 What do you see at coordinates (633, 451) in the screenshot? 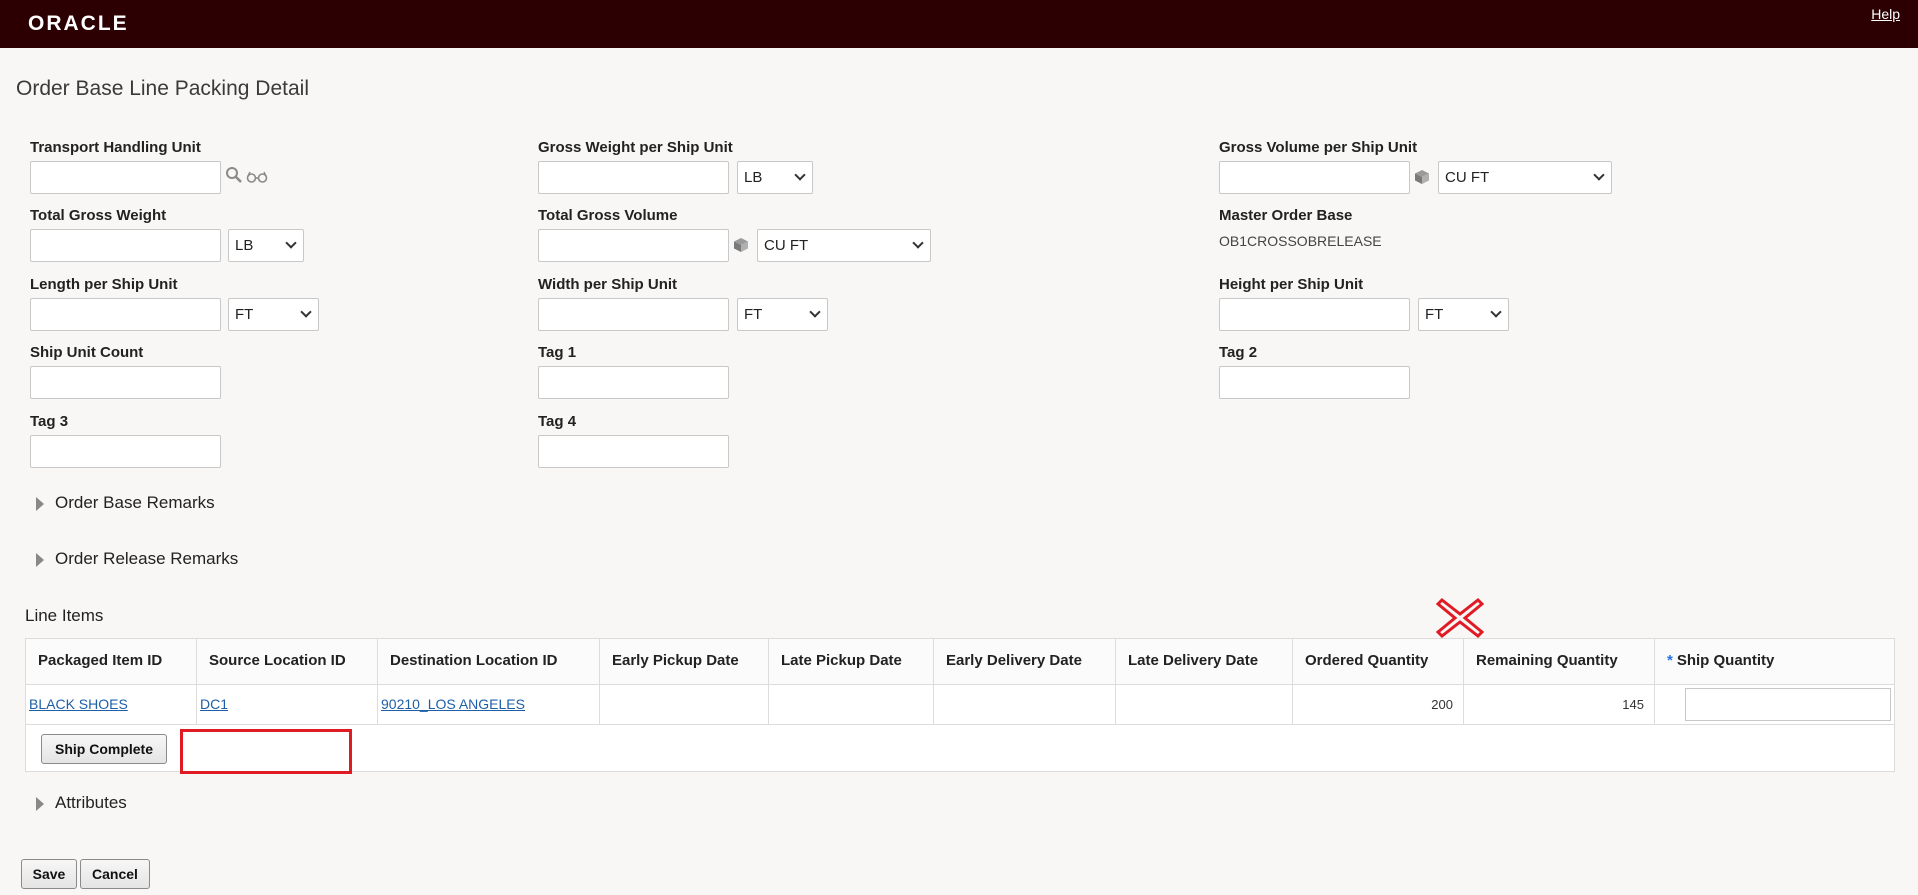
I see `tag4-input` at bounding box center [633, 451].